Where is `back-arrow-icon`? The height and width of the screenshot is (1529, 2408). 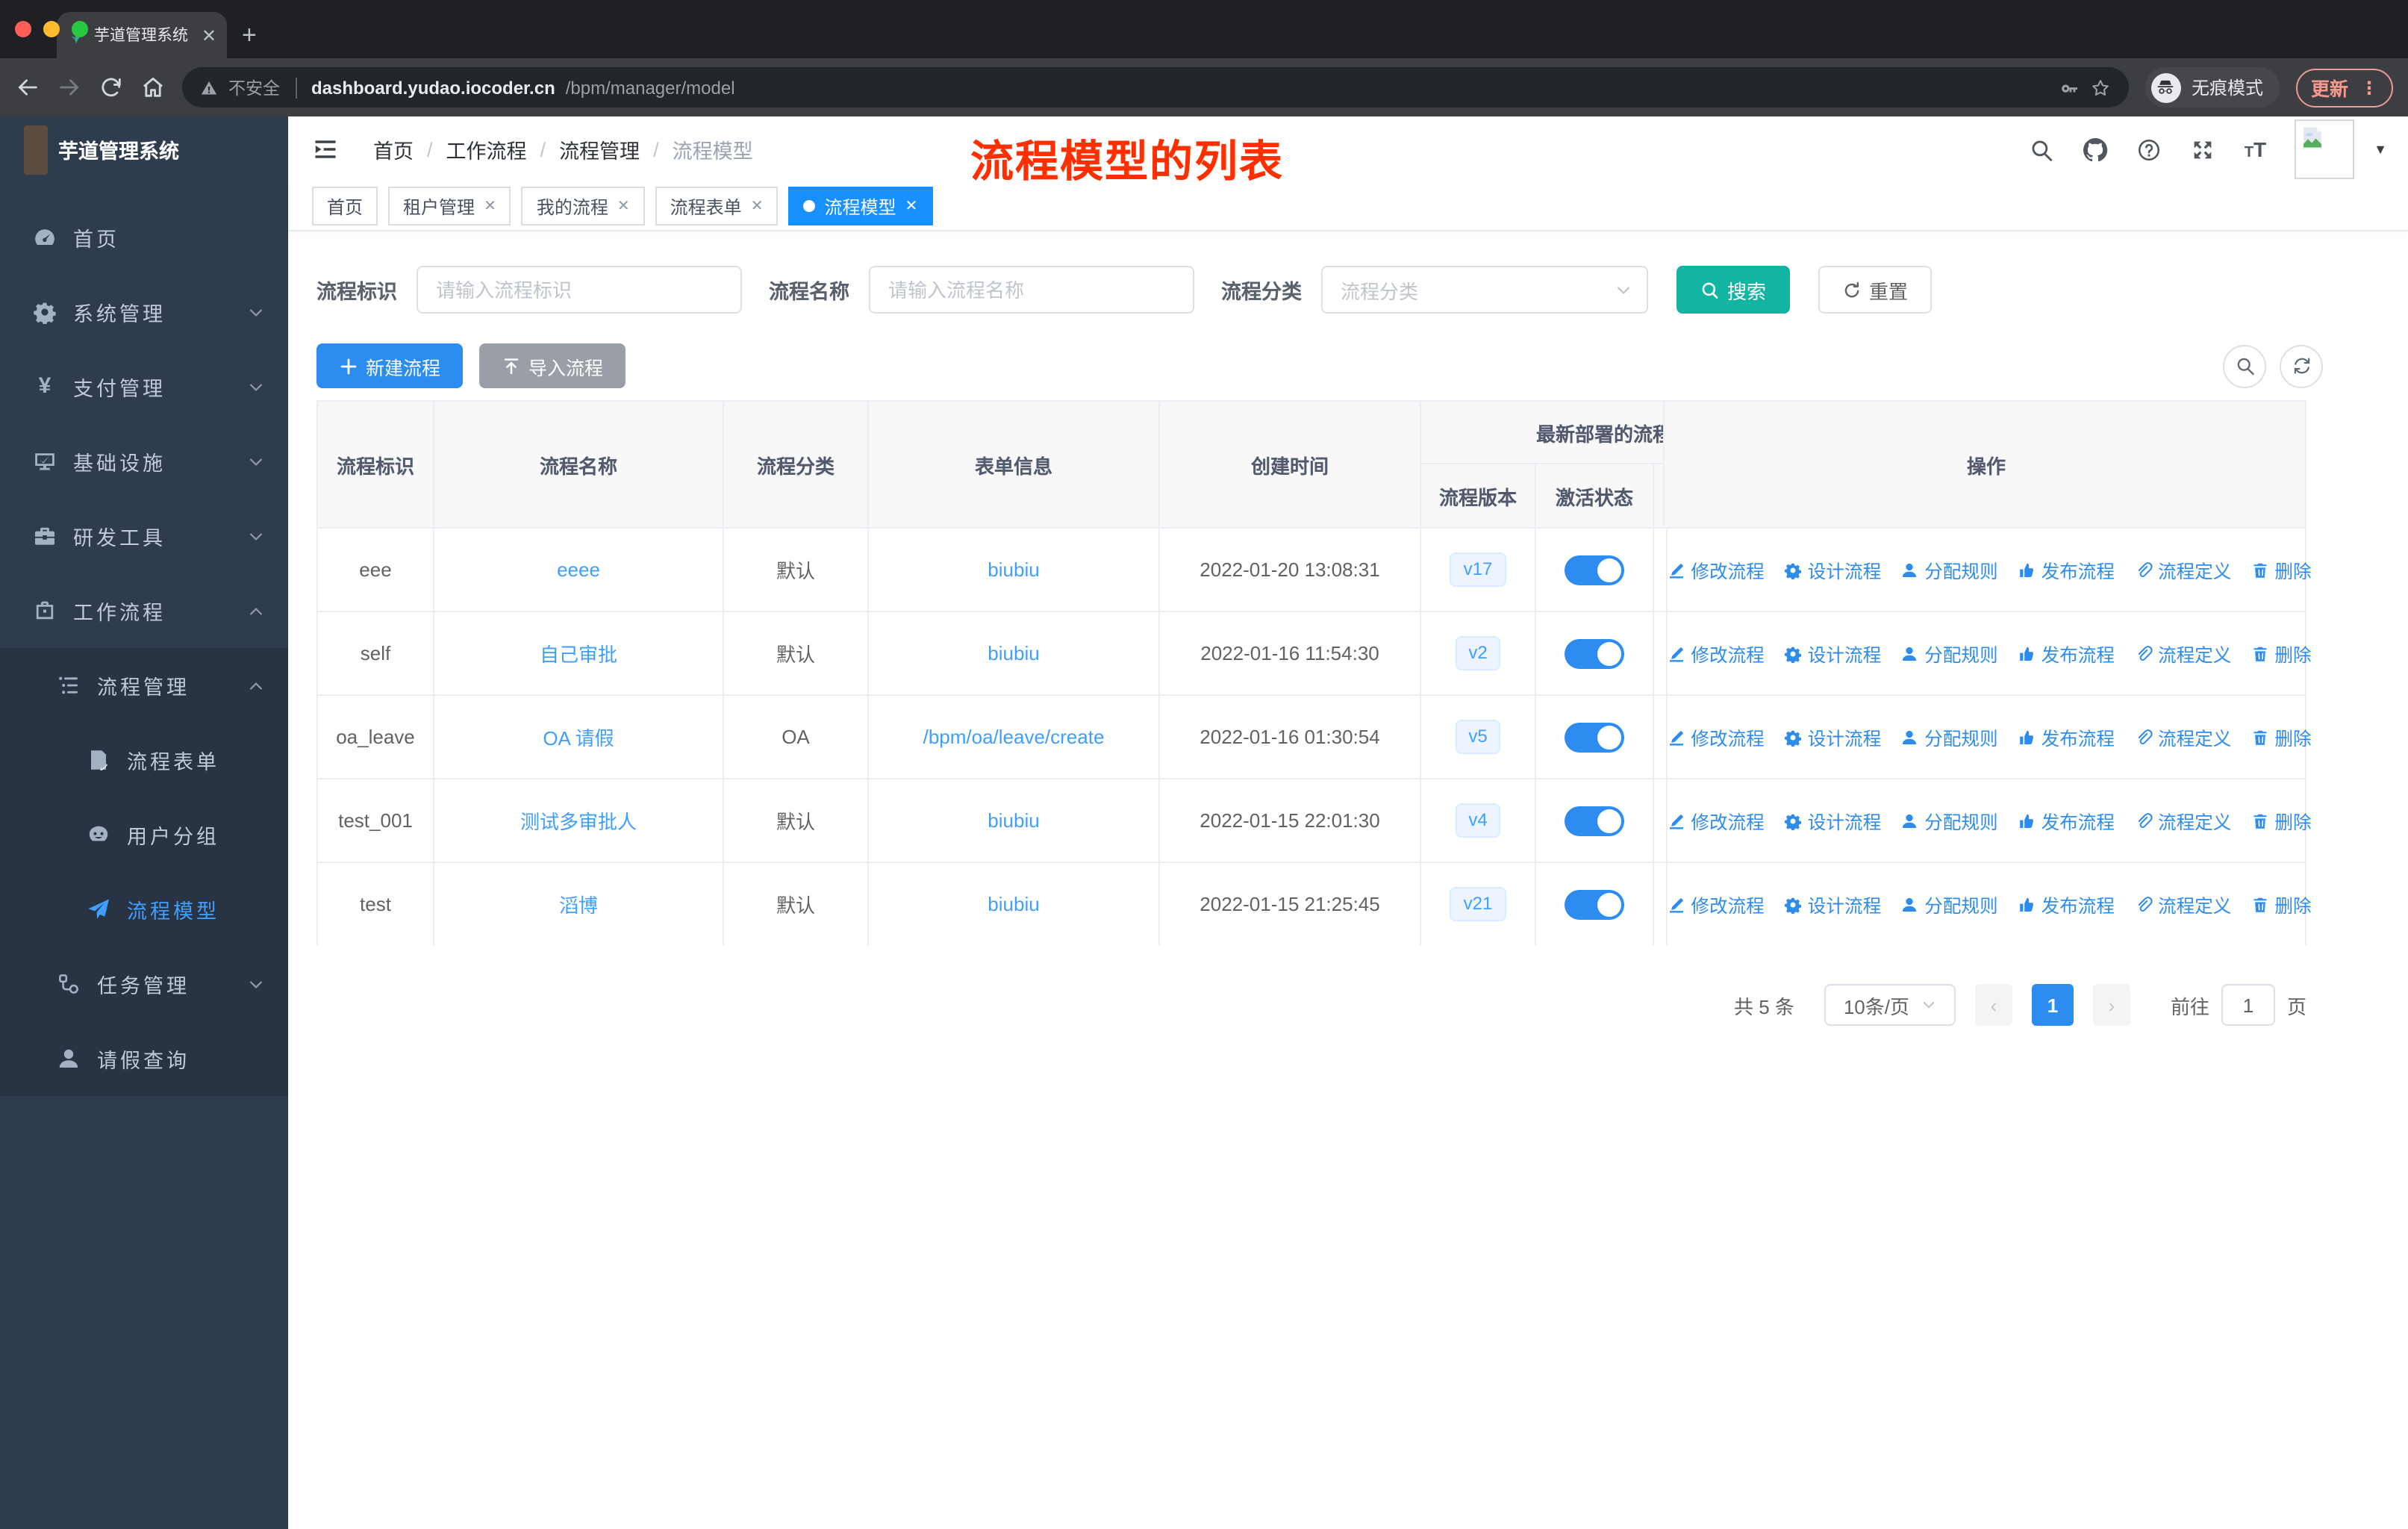
back-arrow-icon is located at coordinates (27, 87).